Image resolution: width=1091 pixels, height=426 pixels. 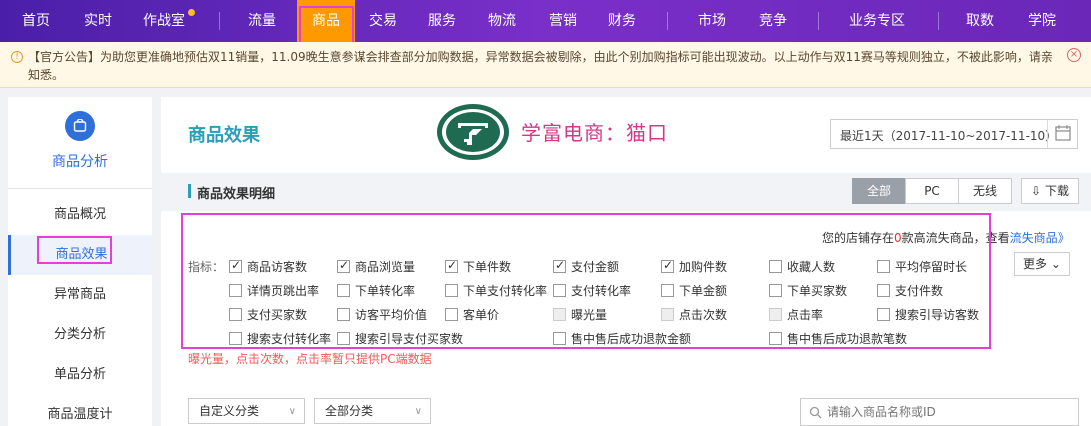 I want to click on sidebar-title: 商品分析, so click(x=80, y=162).